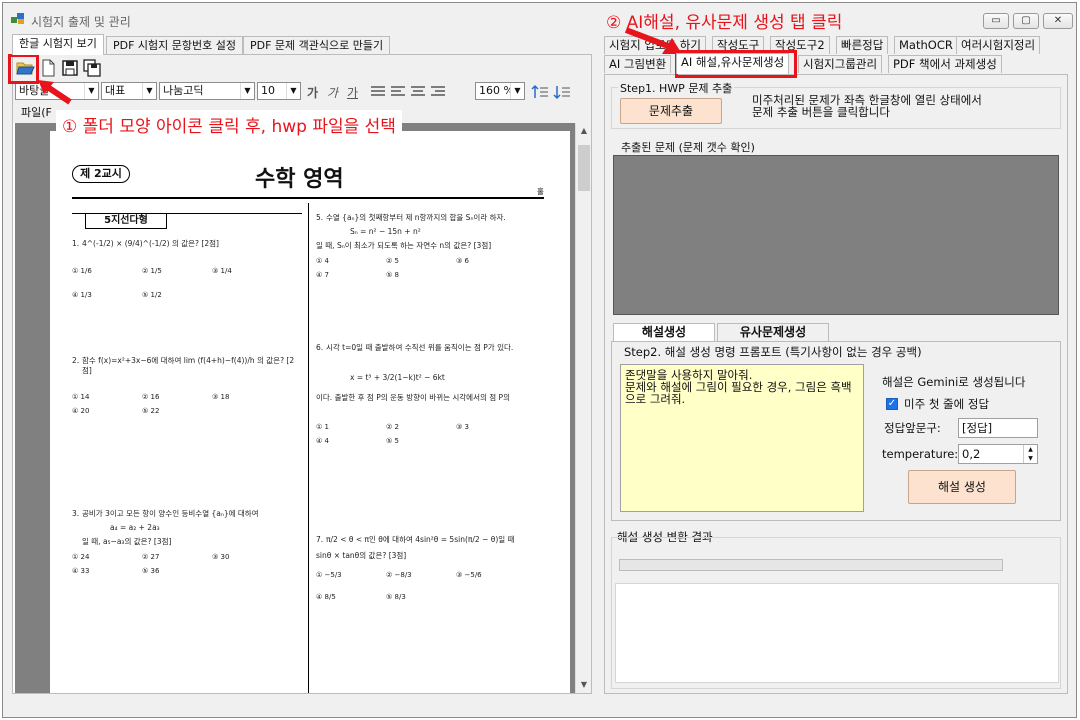  What do you see at coordinates (23, 69) in the screenshot?
I see `highlight-folder-icon` at bounding box center [23, 69].